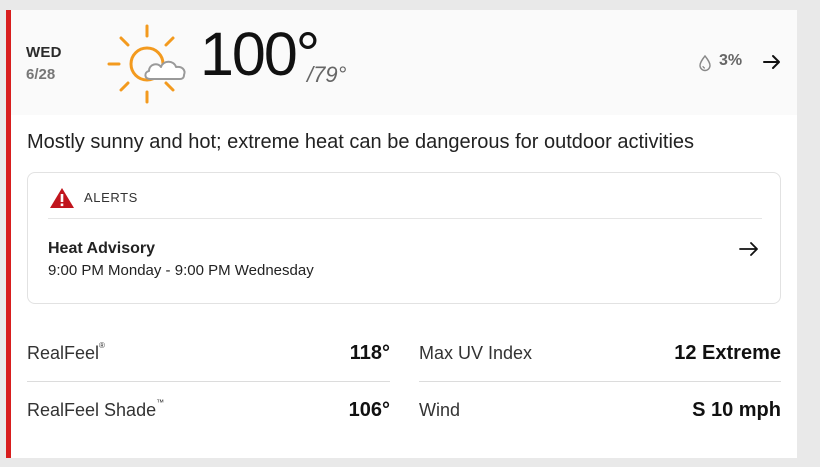  I want to click on warning-icon, so click(62, 198).